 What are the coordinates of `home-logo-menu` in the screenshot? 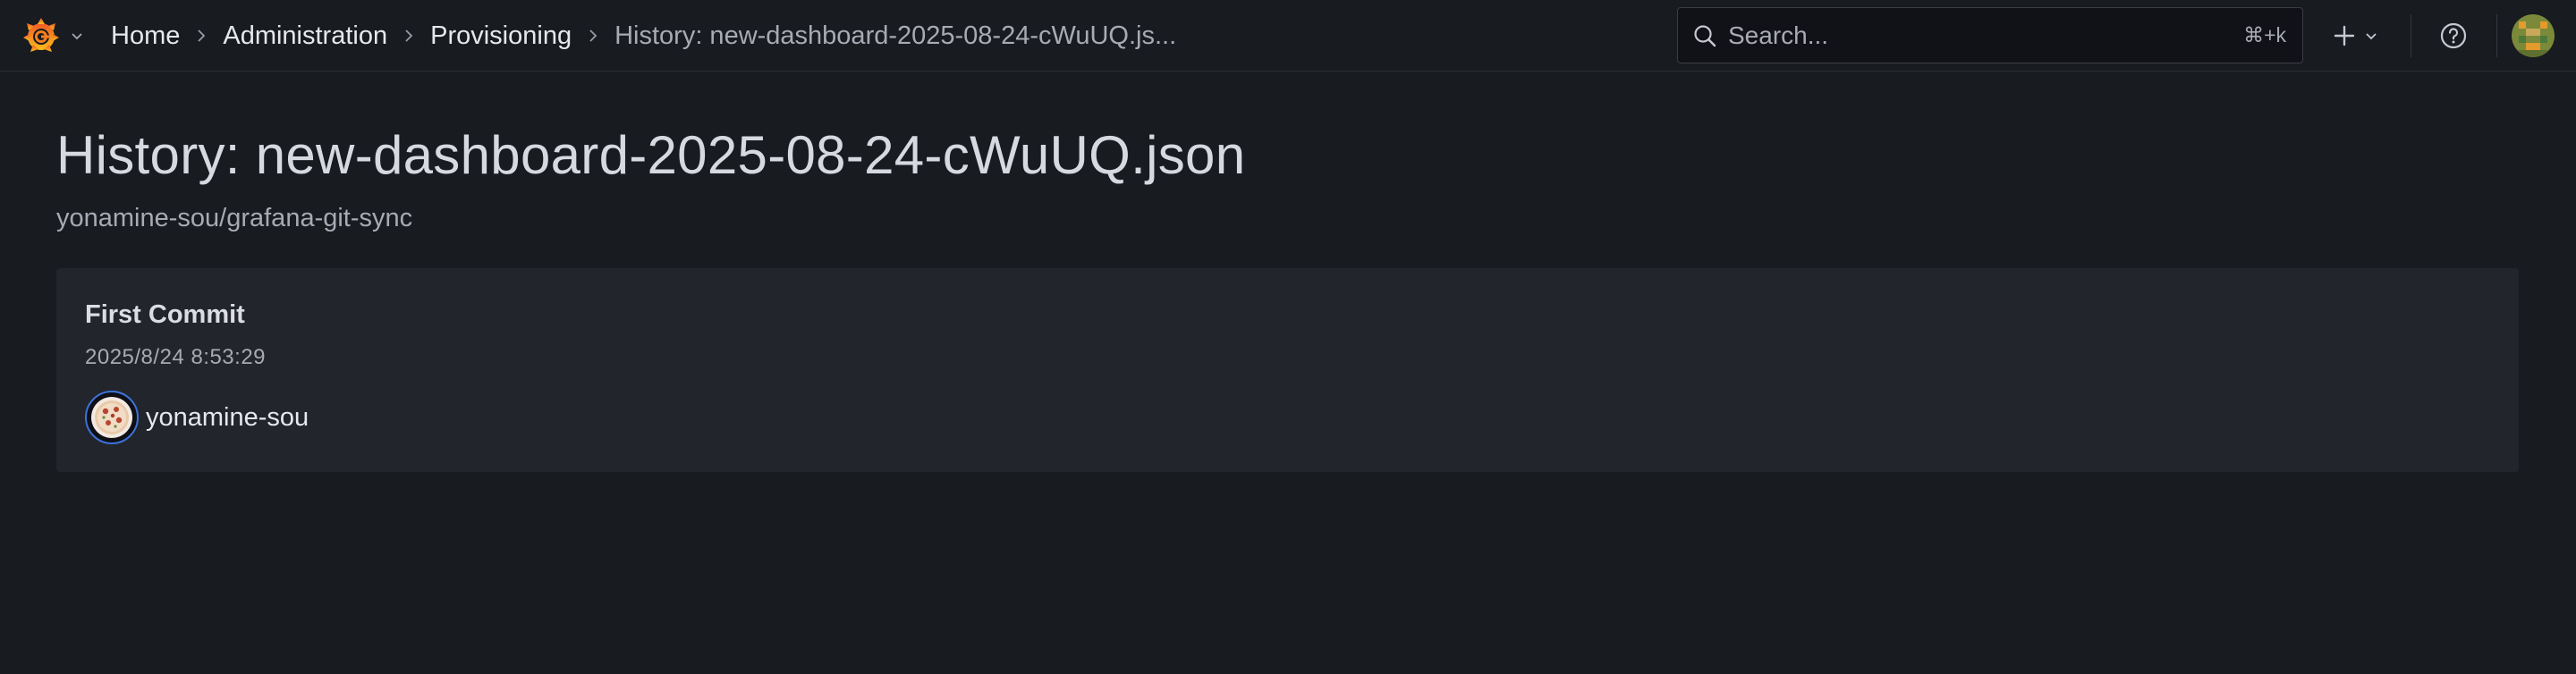 It's located at (52, 35).